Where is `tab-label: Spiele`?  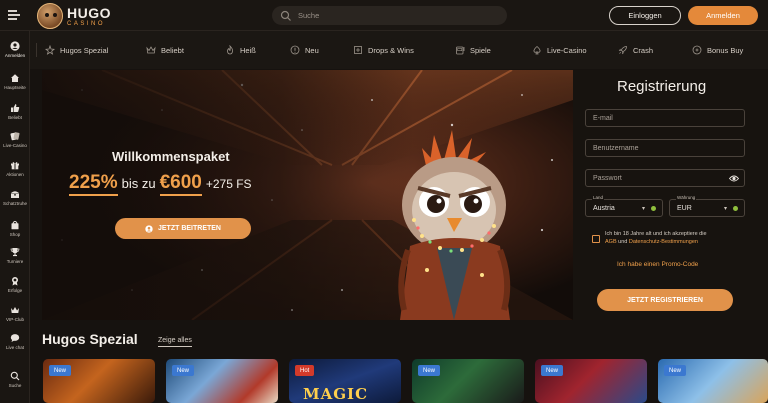 tab-label: Spiele is located at coordinates (480, 50).